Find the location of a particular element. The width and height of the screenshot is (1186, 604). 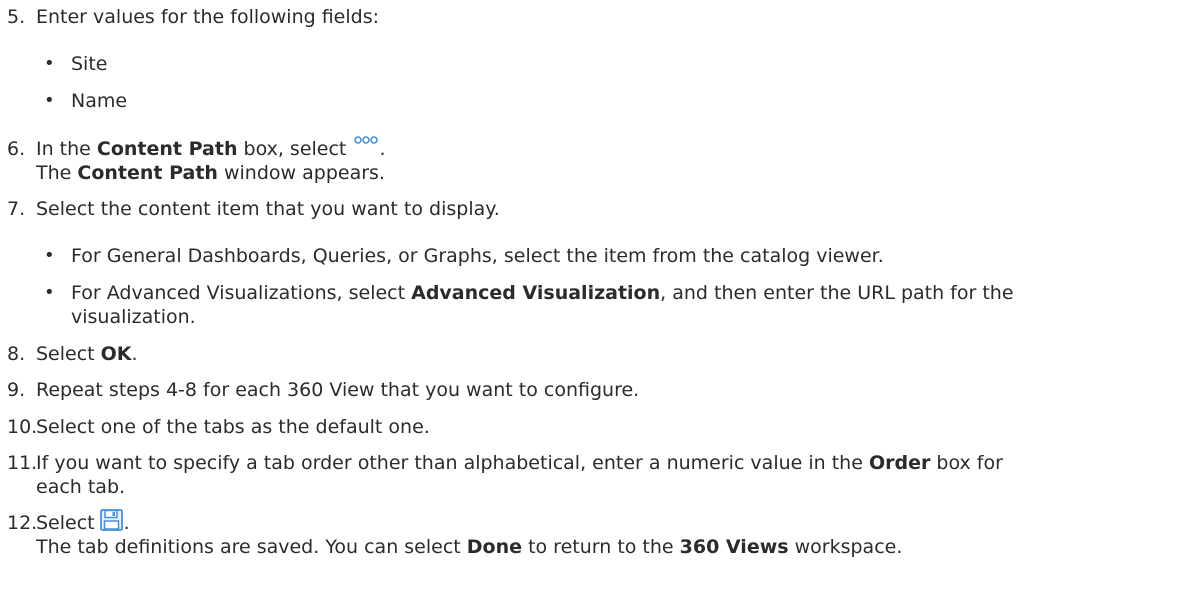

field-name: Name is located at coordinates (99, 101).